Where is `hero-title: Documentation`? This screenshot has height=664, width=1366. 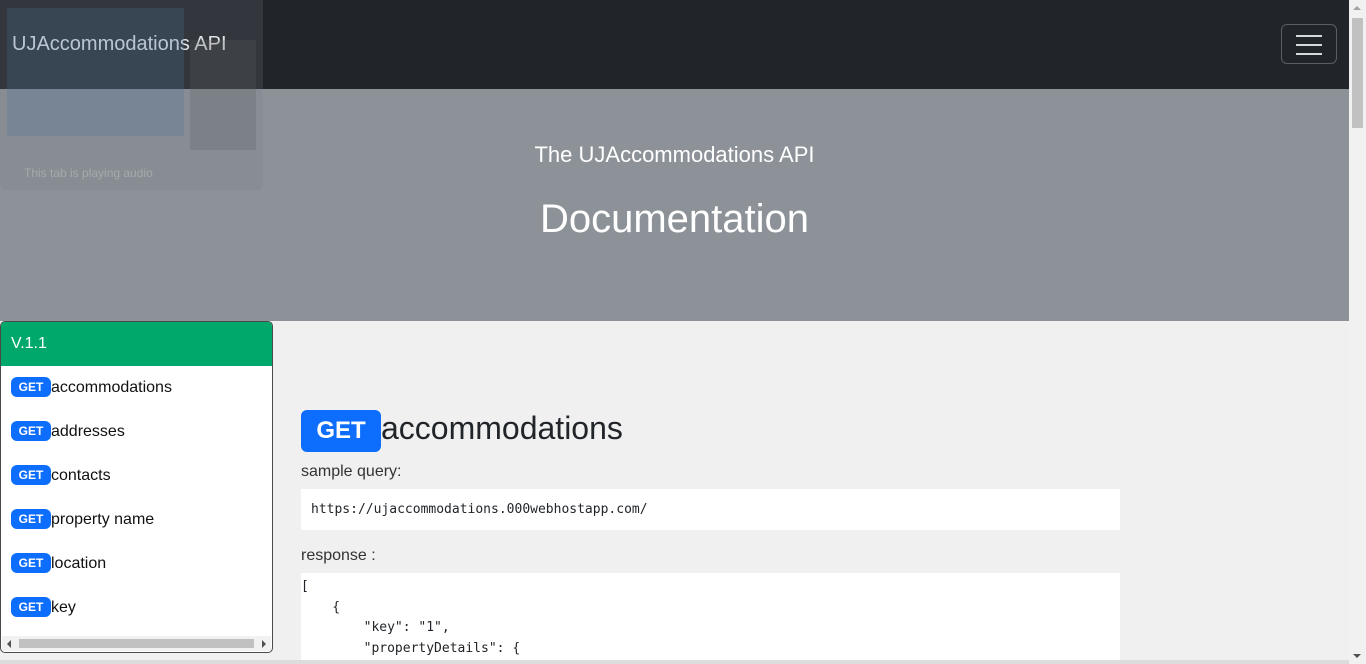 hero-title: Documentation is located at coordinates (674, 219).